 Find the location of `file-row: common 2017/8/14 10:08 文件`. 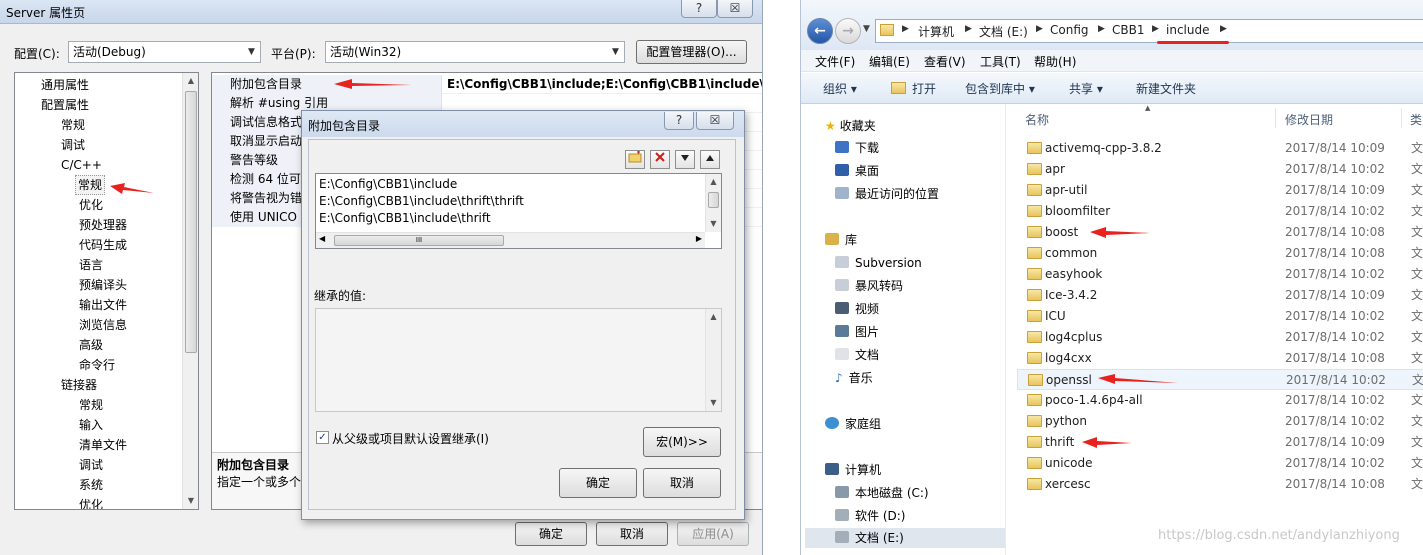

file-row: common 2017/8/14 10:08 文件 is located at coordinates (1220, 253).